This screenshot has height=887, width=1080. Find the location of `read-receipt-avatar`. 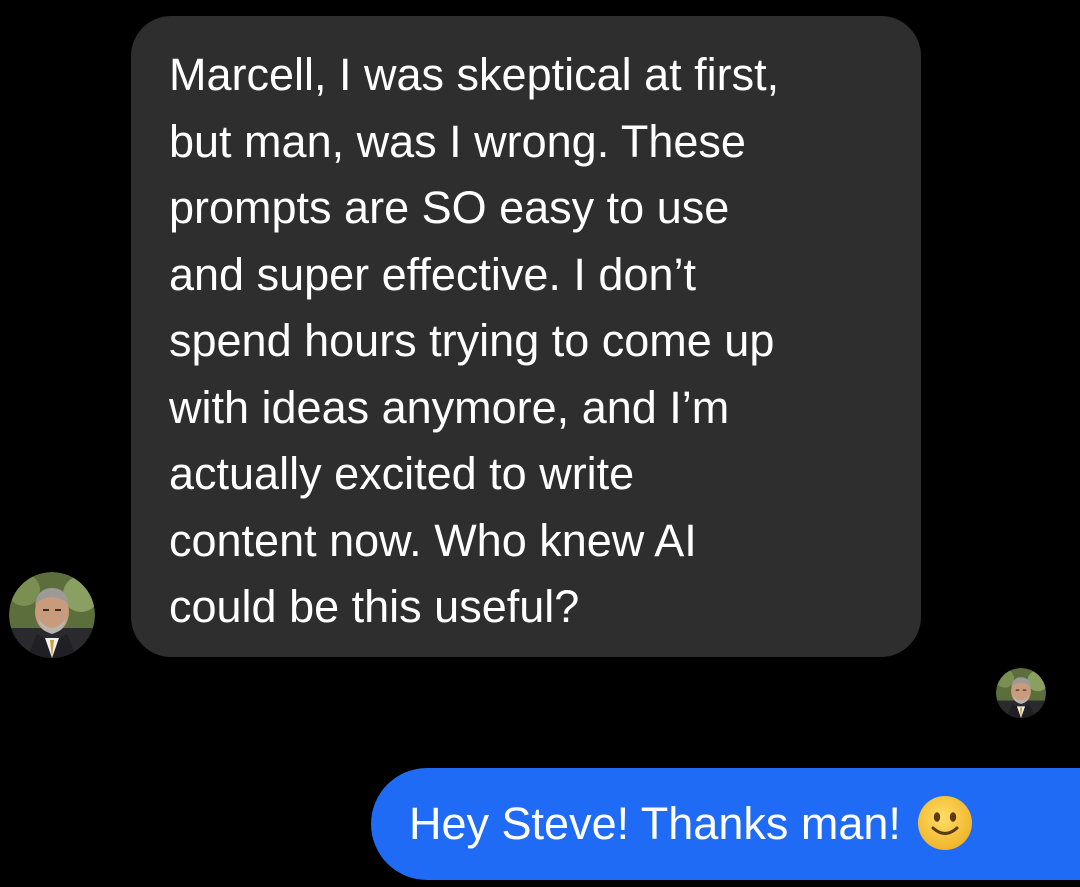

read-receipt-avatar is located at coordinates (1021, 693).